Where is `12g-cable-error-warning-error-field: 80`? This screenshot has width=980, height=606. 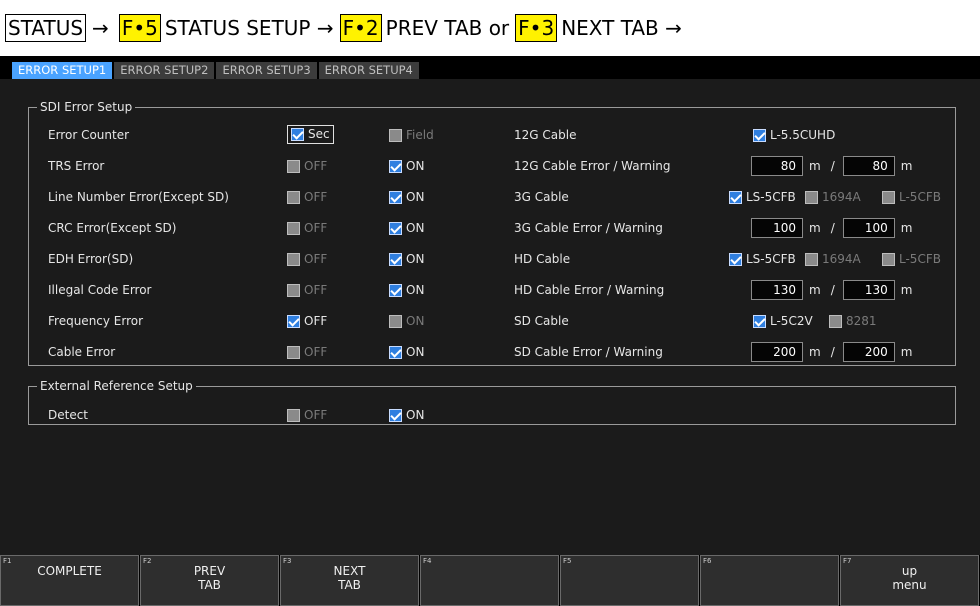 12g-cable-error-warning-error-field: 80 is located at coordinates (777, 166).